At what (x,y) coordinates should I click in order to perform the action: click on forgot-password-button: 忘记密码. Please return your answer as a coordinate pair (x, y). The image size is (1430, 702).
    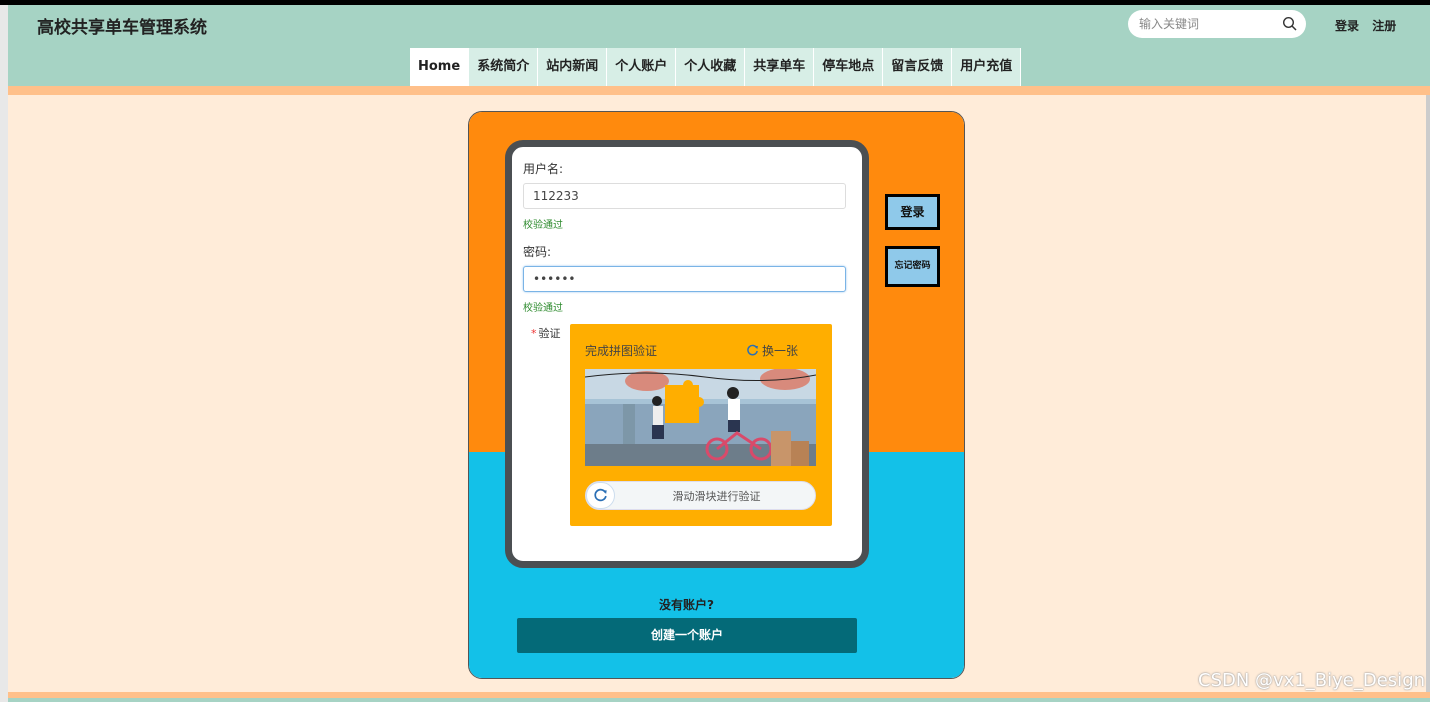
    Looking at the image, I should click on (912, 266).